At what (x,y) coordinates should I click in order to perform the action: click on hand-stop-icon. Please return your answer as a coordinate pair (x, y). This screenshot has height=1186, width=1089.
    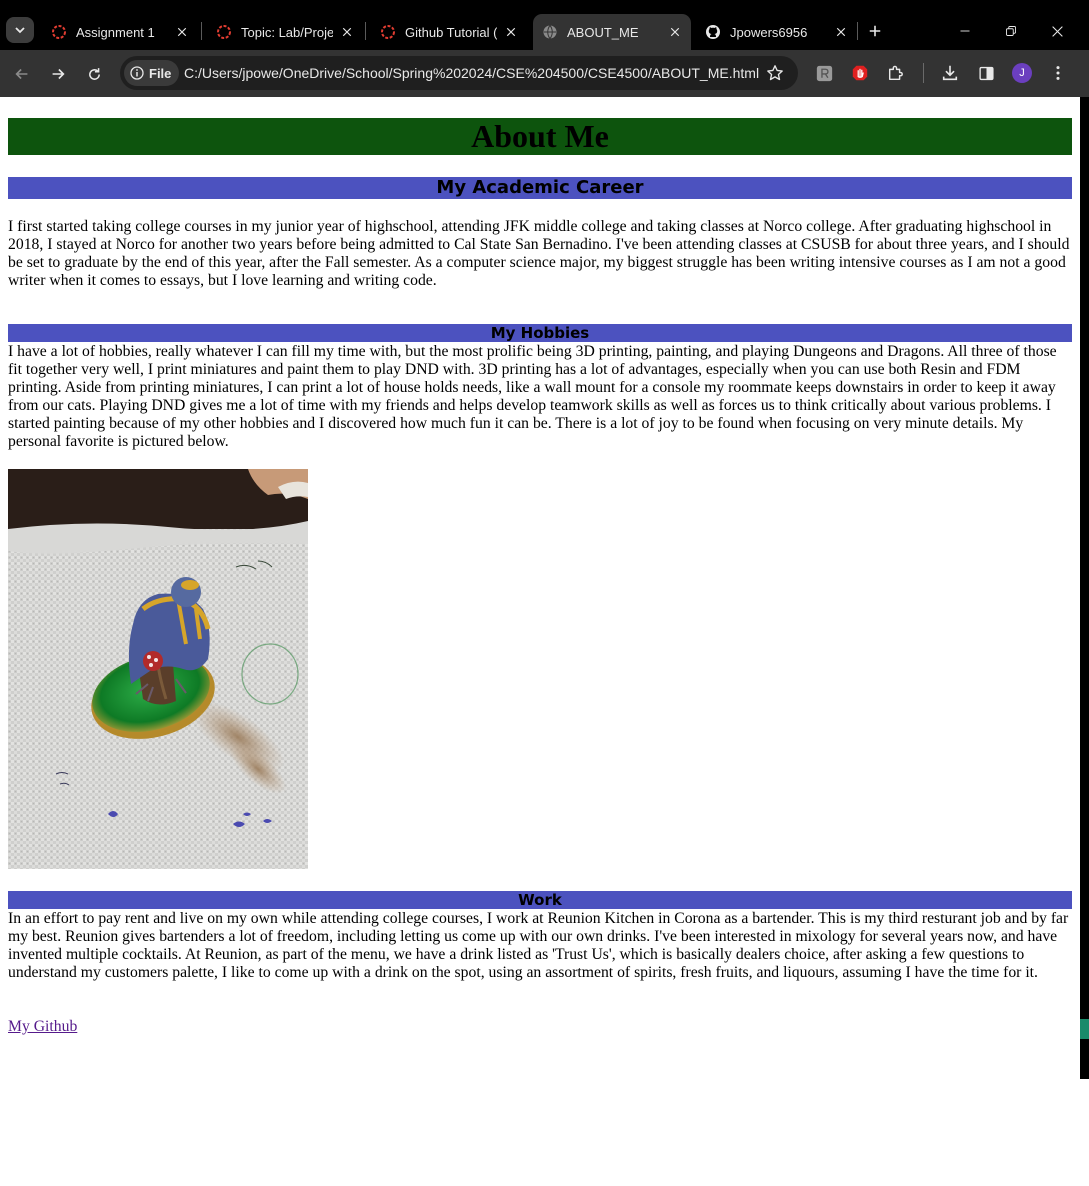
    Looking at the image, I should click on (860, 73).